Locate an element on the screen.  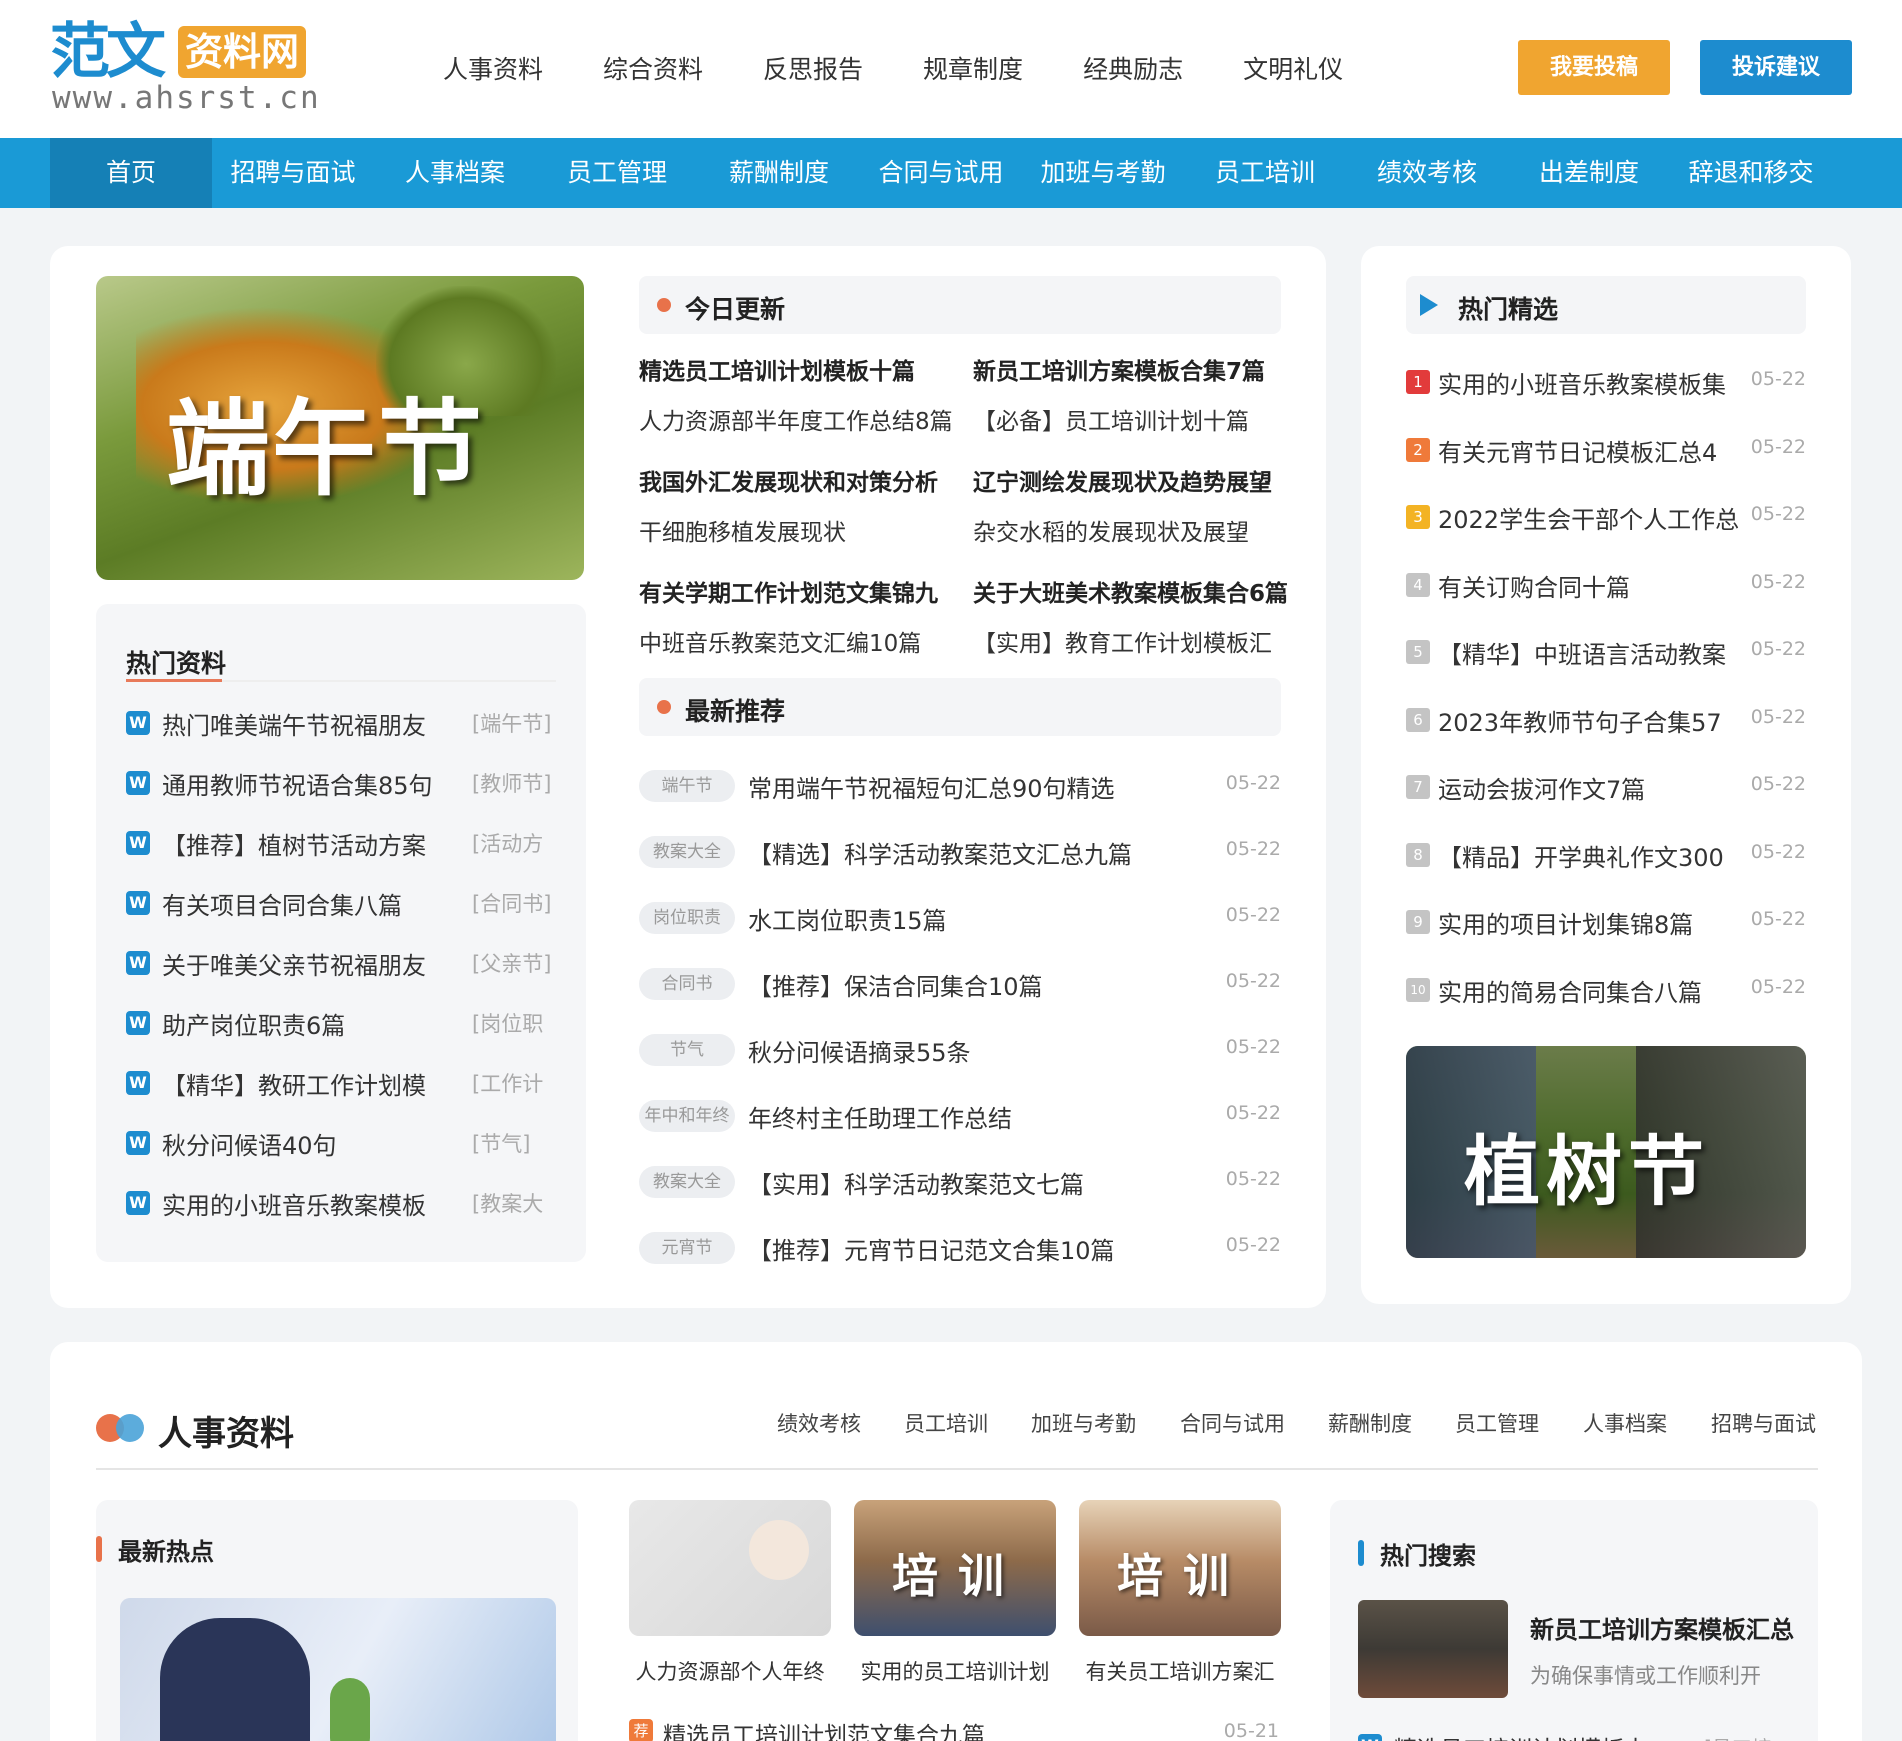
thumbnail-title: 人力资源部个人年终 is located at coordinates (730, 1671).